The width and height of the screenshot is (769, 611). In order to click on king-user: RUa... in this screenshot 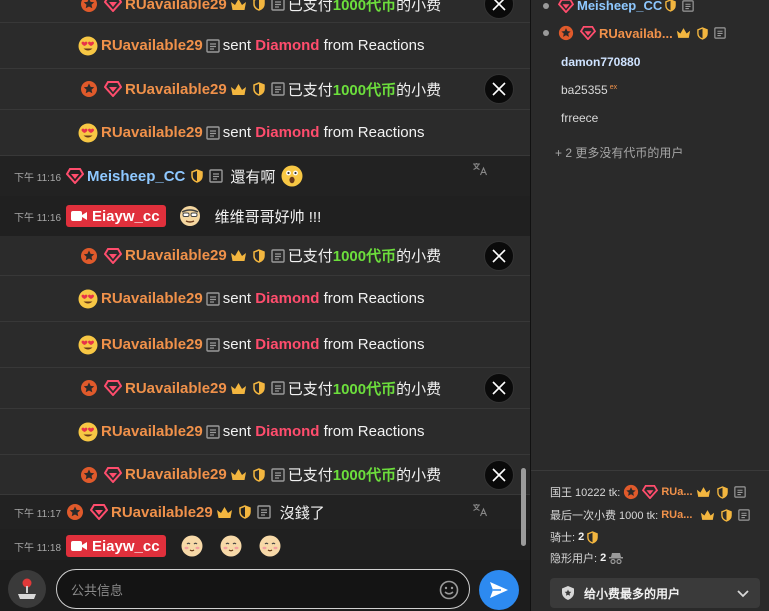, I will do `click(676, 492)`.